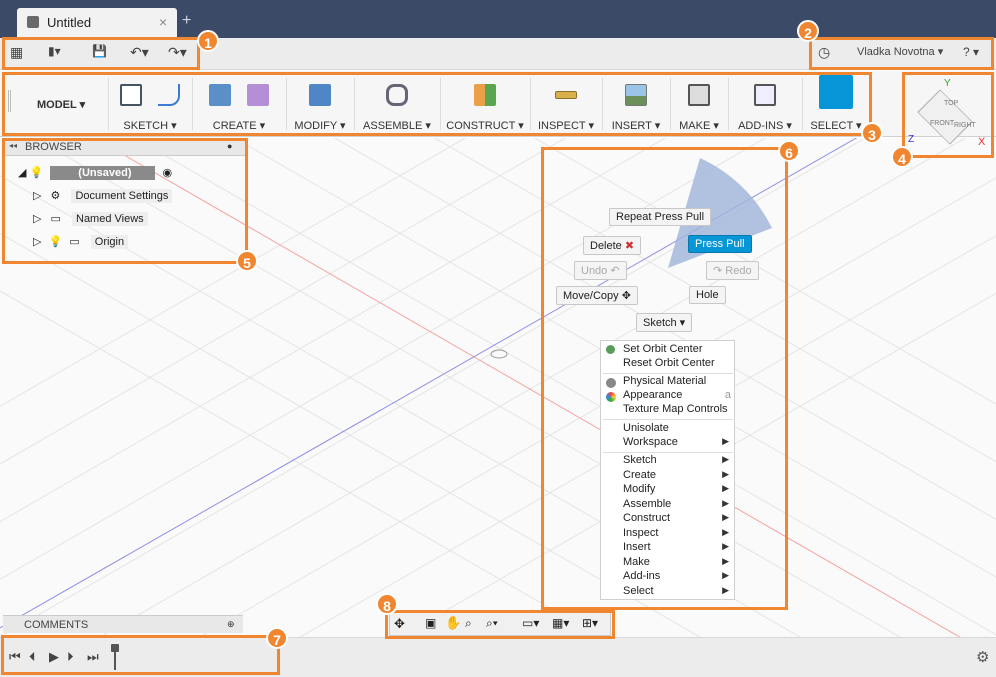 The height and width of the screenshot is (677, 996). Describe the element at coordinates (676, 489) in the screenshot. I see `menu-item-modify: Modify ▶` at that location.